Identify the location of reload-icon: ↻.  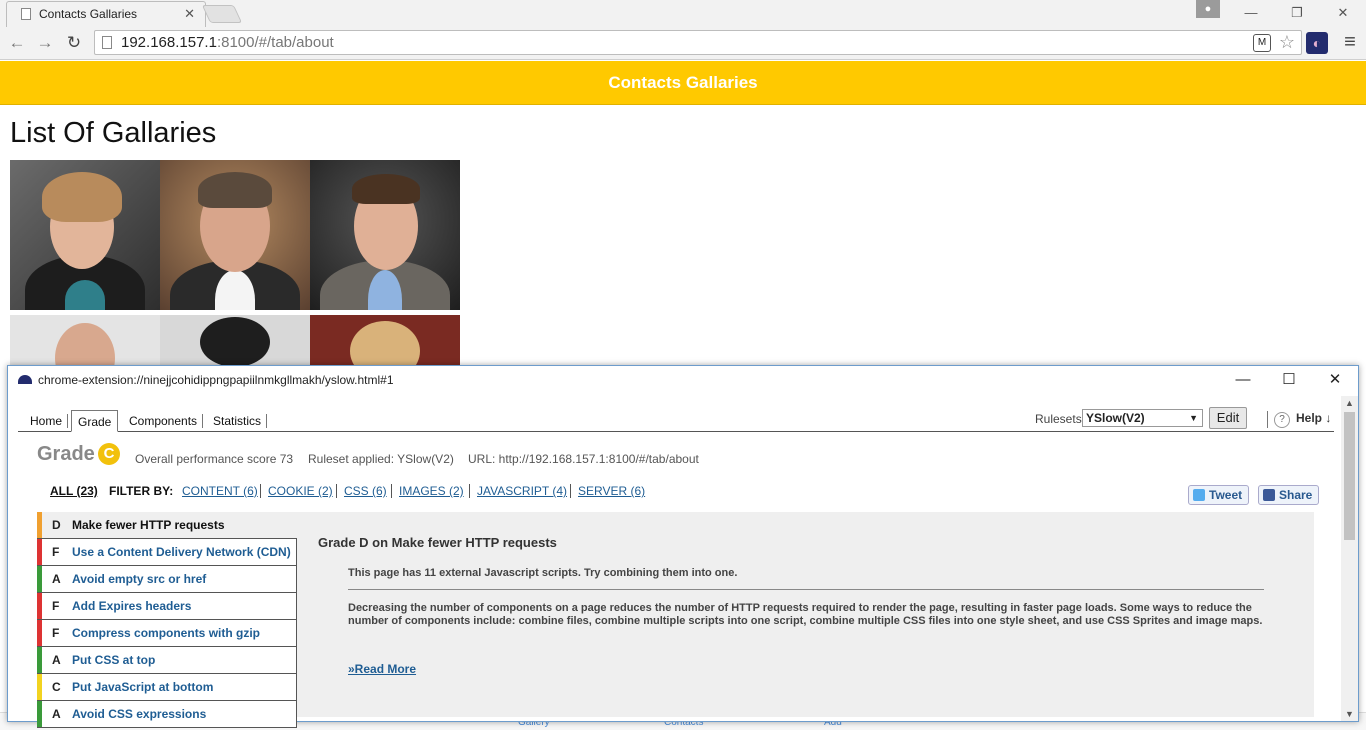
(74, 43).